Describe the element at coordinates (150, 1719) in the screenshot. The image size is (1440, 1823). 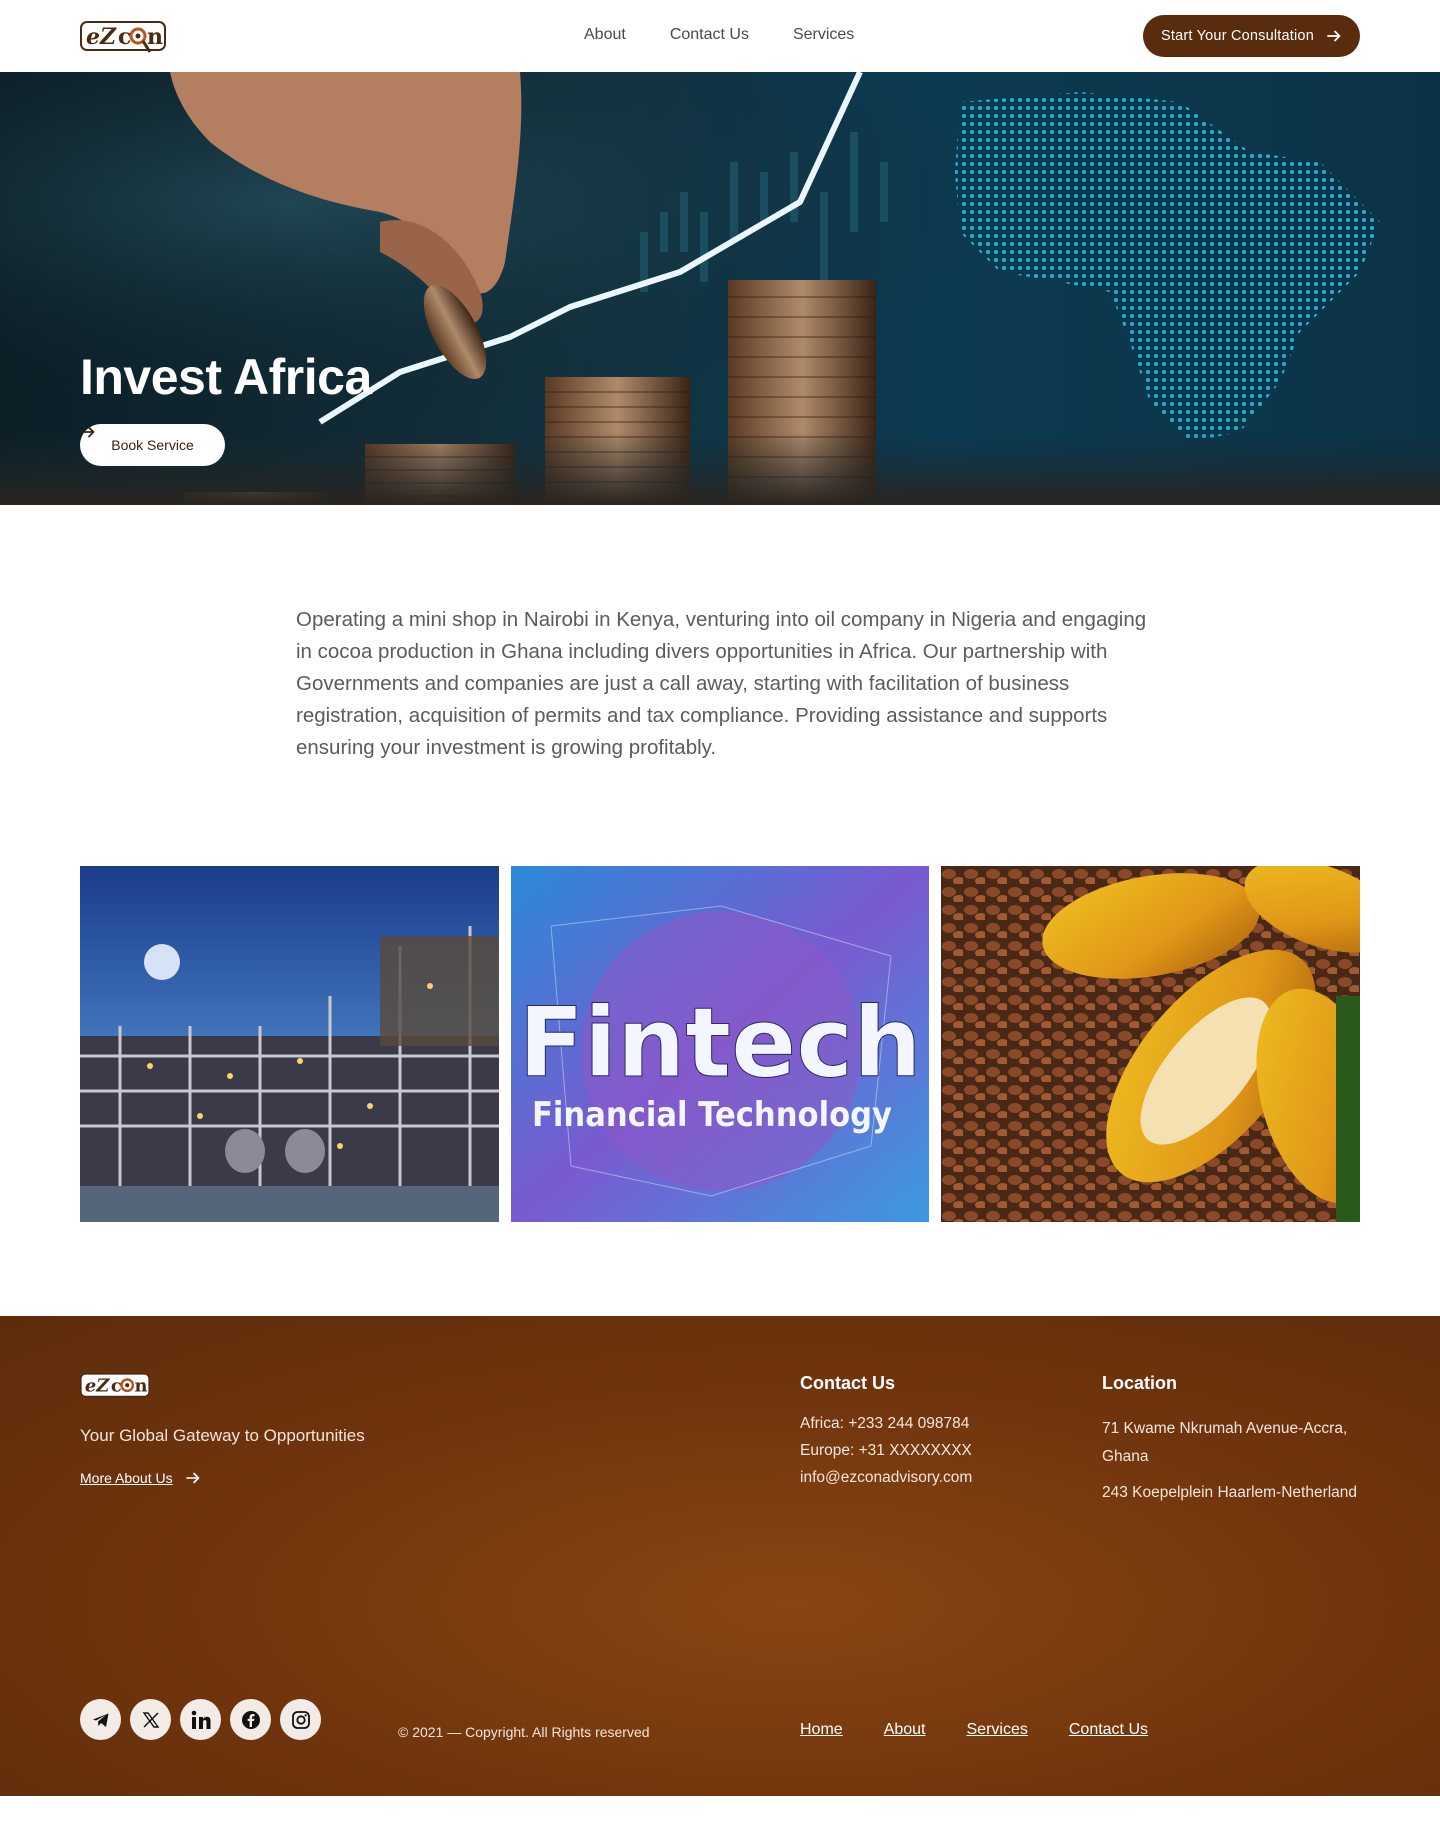
I see `x-icon` at that location.